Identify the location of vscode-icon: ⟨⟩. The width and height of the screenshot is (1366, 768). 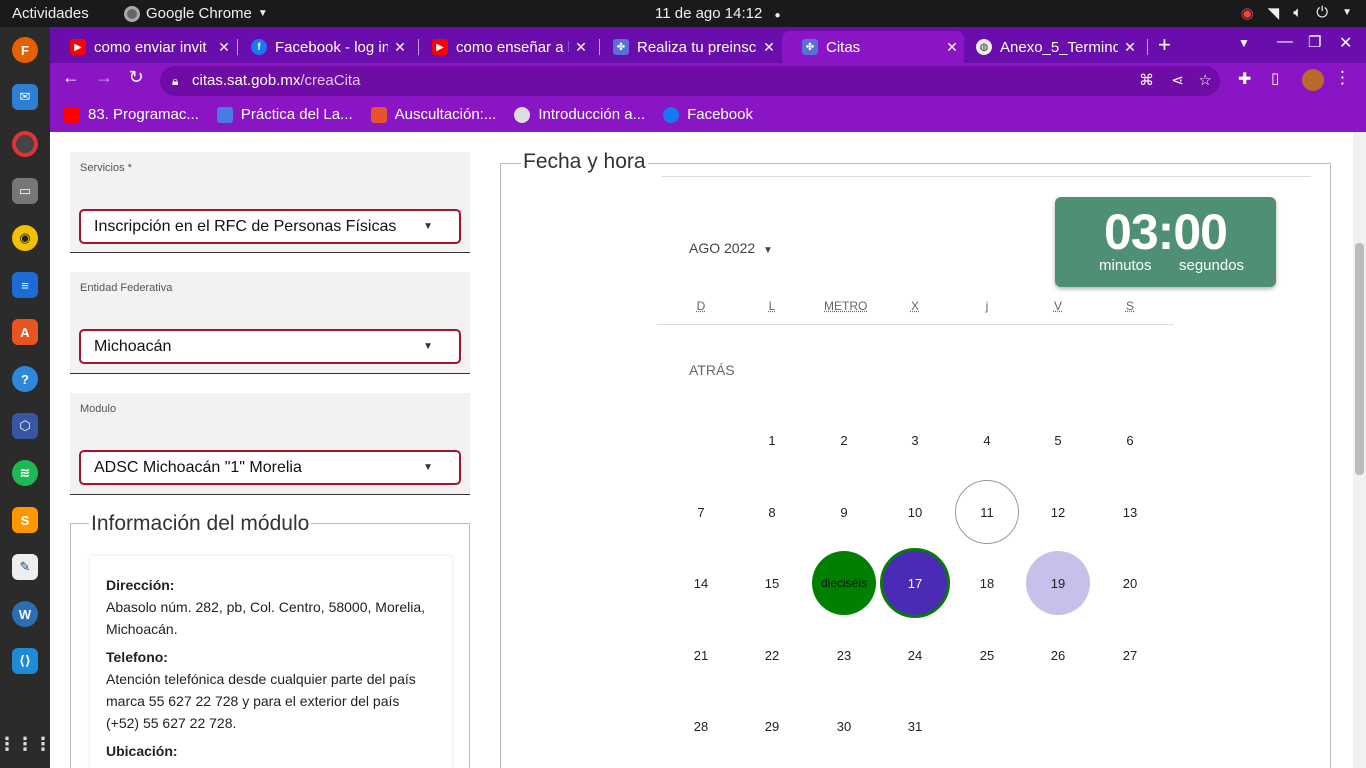
(25, 661).